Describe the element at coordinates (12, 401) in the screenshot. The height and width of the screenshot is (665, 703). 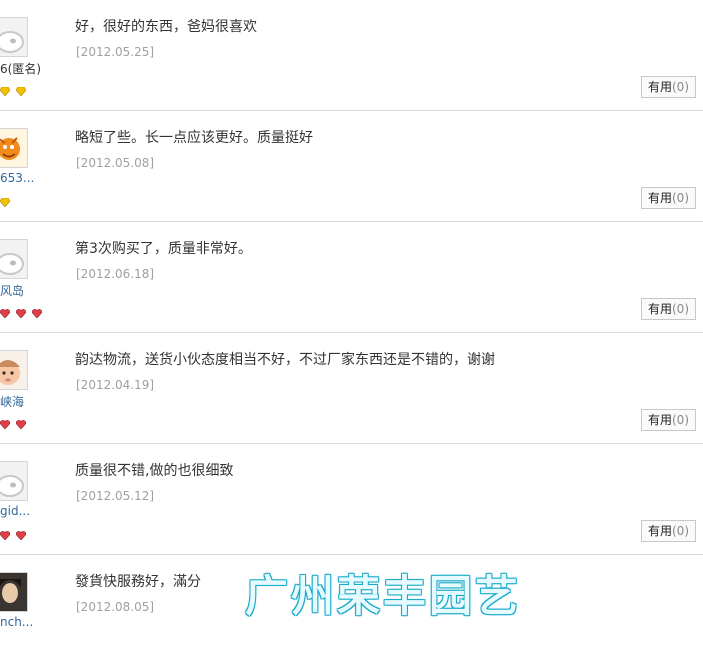
I see `reviewer-name: 峡海` at that location.